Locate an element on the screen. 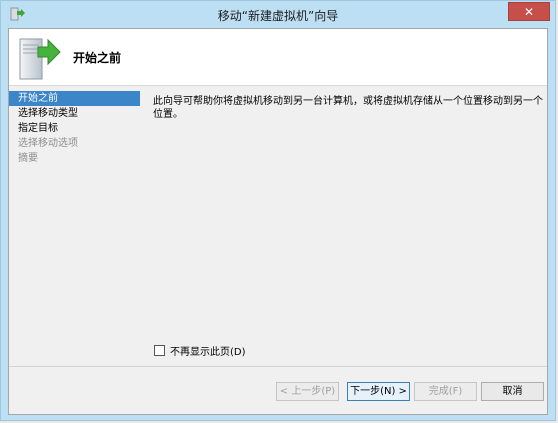 This screenshot has height=423, width=558. dont-show-again: 不再显示此页(D) is located at coordinates (200, 350).